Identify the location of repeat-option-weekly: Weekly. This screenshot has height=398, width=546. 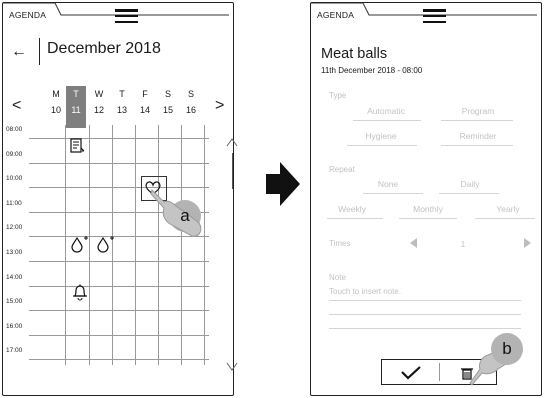
(352, 209).